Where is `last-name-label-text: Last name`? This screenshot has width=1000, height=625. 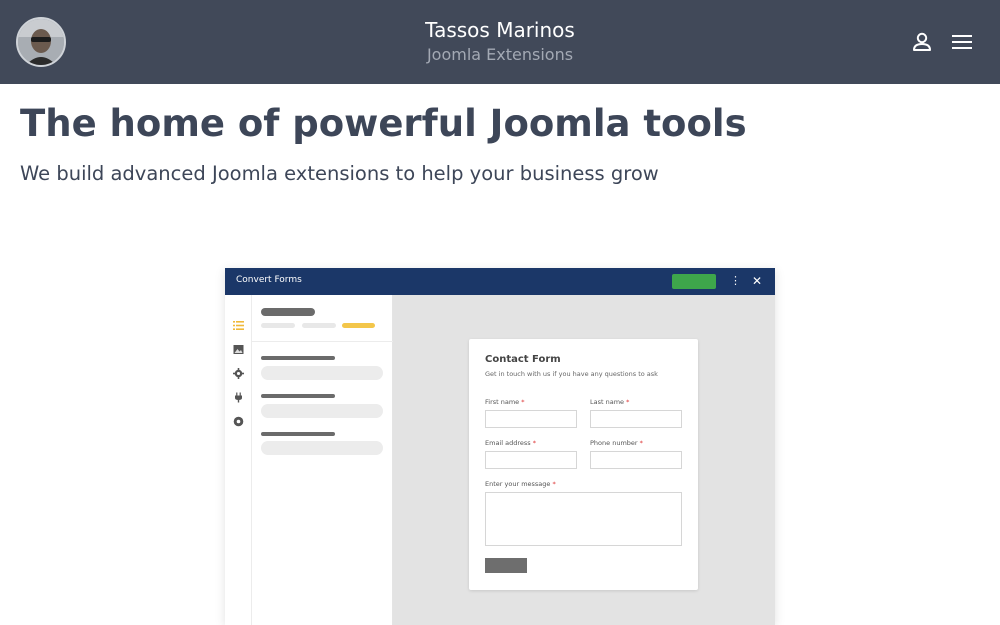
last-name-label-text: Last name is located at coordinates (607, 402).